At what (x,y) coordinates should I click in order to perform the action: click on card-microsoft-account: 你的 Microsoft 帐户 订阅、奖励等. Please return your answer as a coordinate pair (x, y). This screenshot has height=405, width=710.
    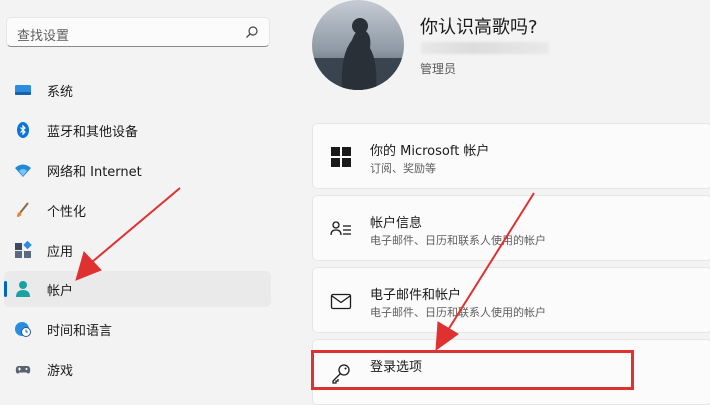
    Looking at the image, I should click on (511, 156).